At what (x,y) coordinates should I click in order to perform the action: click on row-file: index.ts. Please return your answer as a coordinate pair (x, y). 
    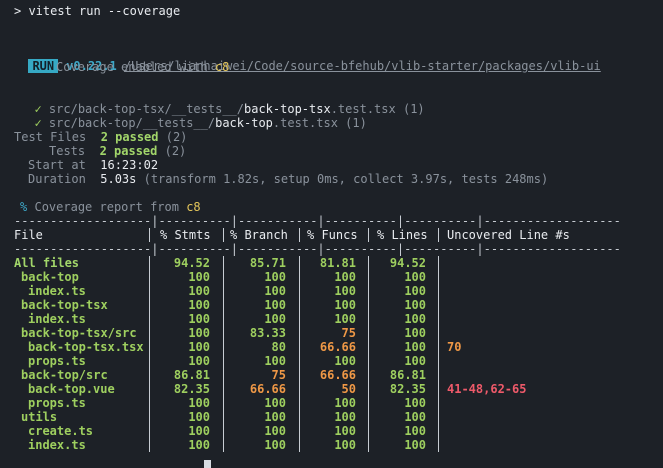
    Looking at the image, I should click on (57, 319).